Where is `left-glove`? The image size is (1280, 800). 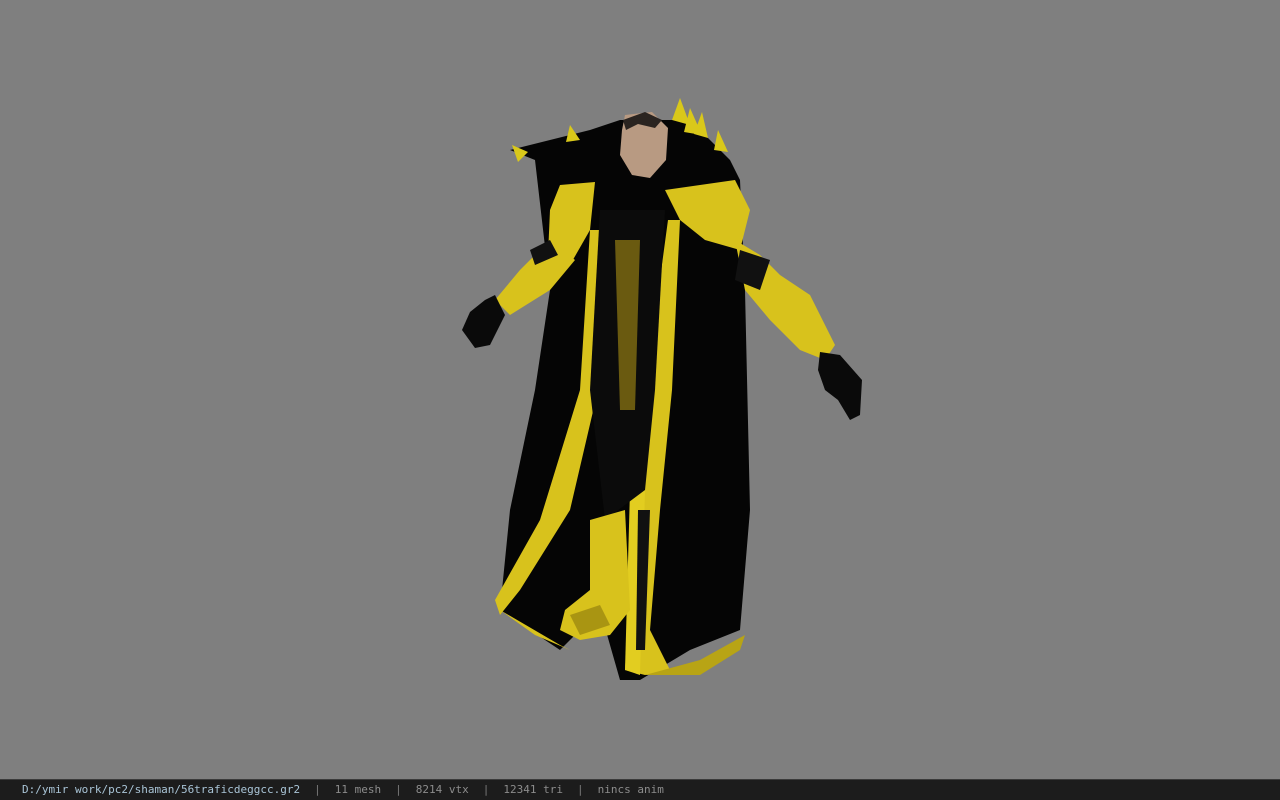
left-glove is located at coordinates (483, 321).